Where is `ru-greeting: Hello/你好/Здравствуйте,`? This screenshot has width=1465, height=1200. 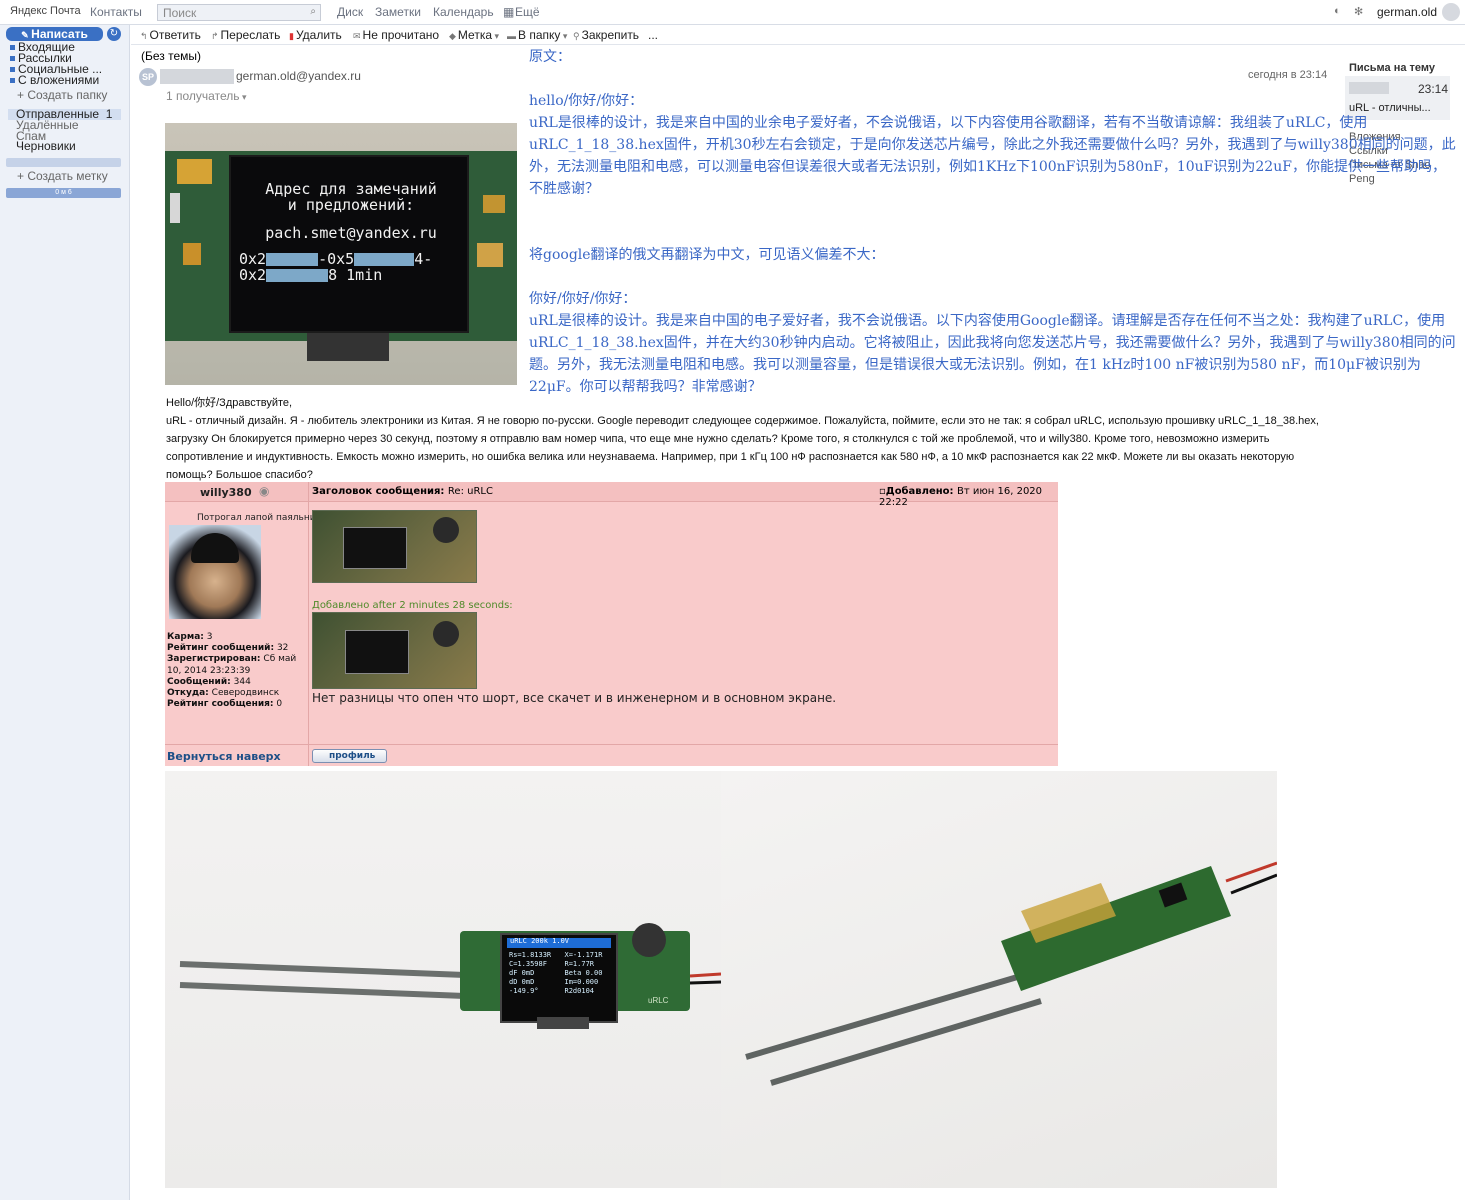
ru-greeting: Hello/你好/Здравствуйте, is located at coordinates (229, 403).